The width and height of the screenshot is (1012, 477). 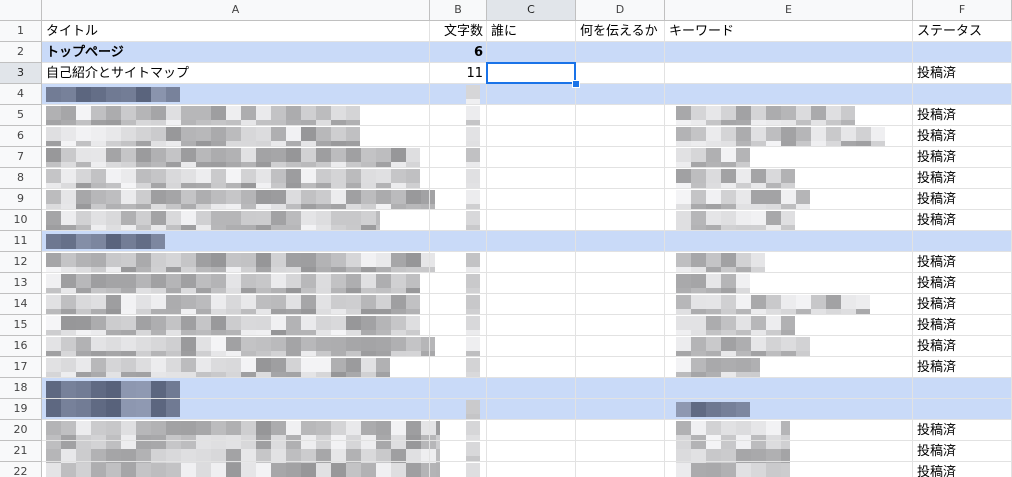 I want to click on row-header-10: 10, so click(x=21, y=220).